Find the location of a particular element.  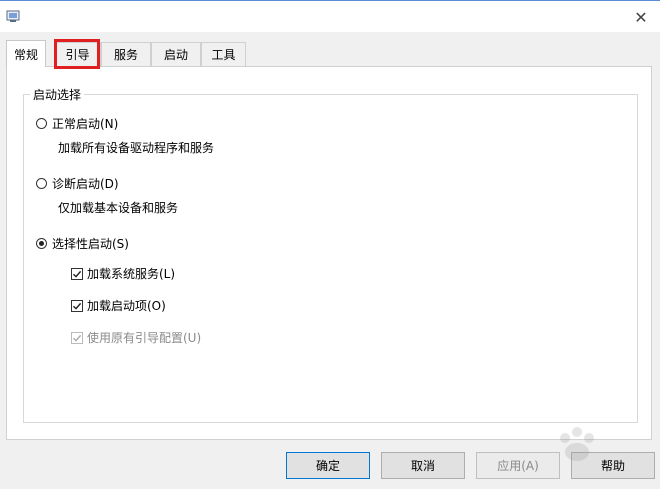

checkmark-disabled-icon is located at coordinates (77, 337).